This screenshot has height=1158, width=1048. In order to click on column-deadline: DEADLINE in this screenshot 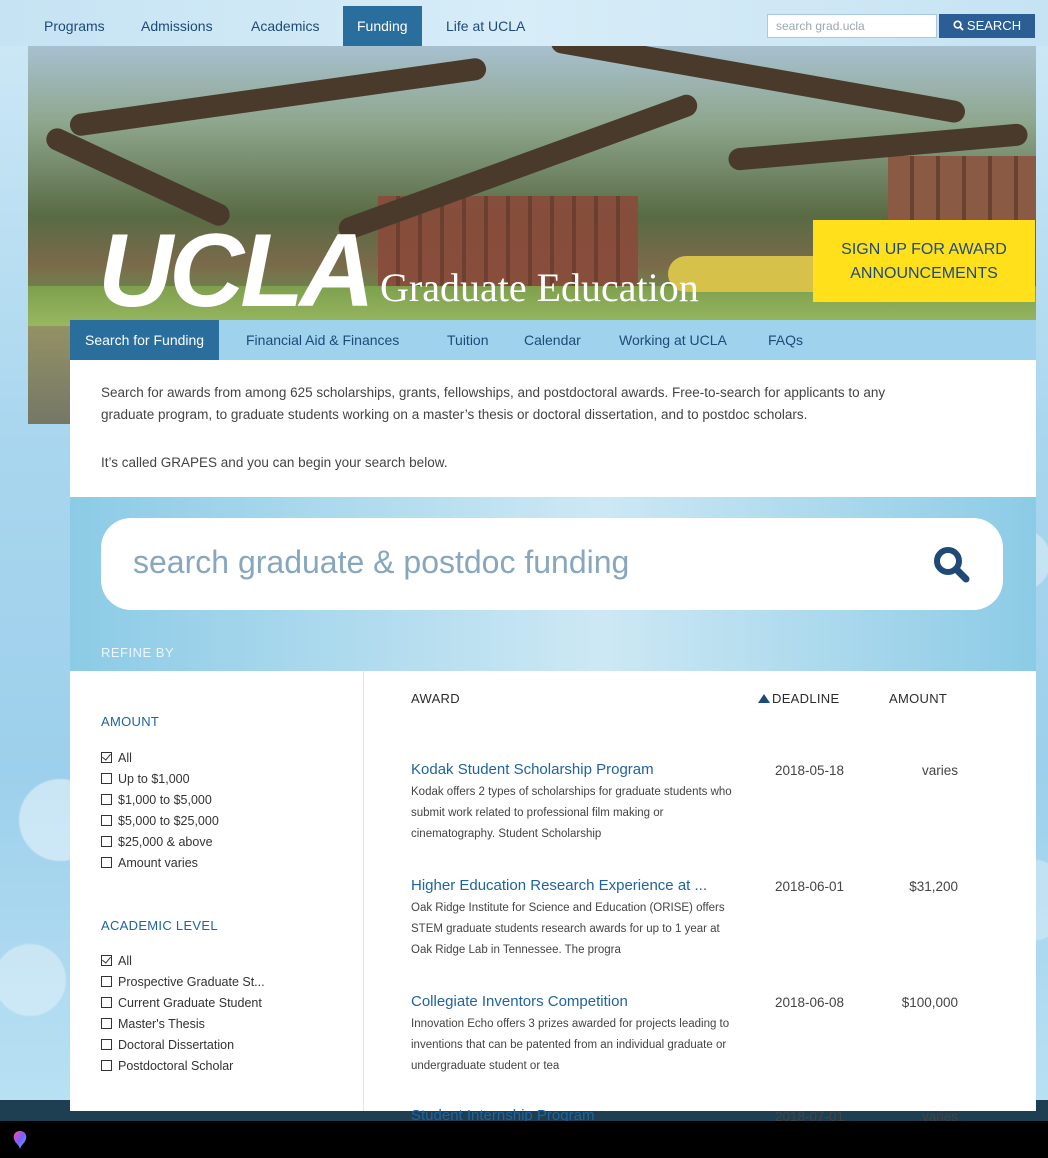, I will do `click(798, 698)`.